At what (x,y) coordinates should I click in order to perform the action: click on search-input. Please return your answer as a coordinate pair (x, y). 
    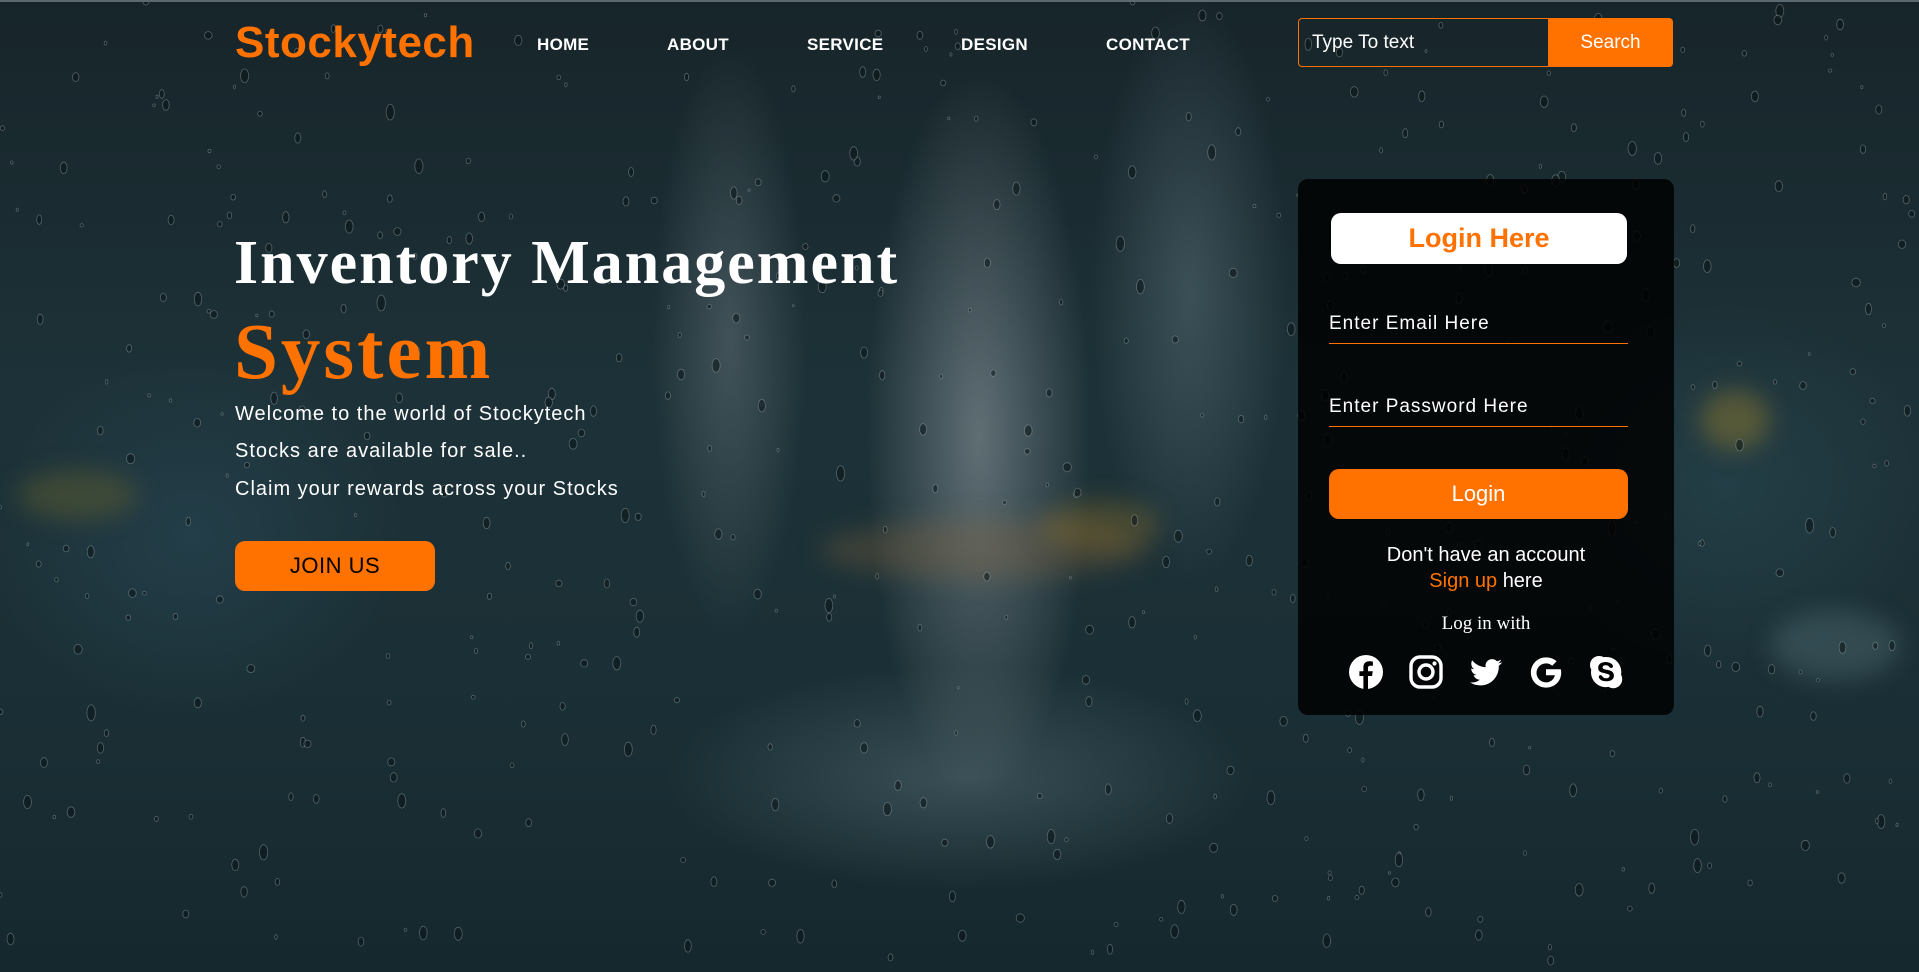
    Looking at the image, I should click on (1423, 42).